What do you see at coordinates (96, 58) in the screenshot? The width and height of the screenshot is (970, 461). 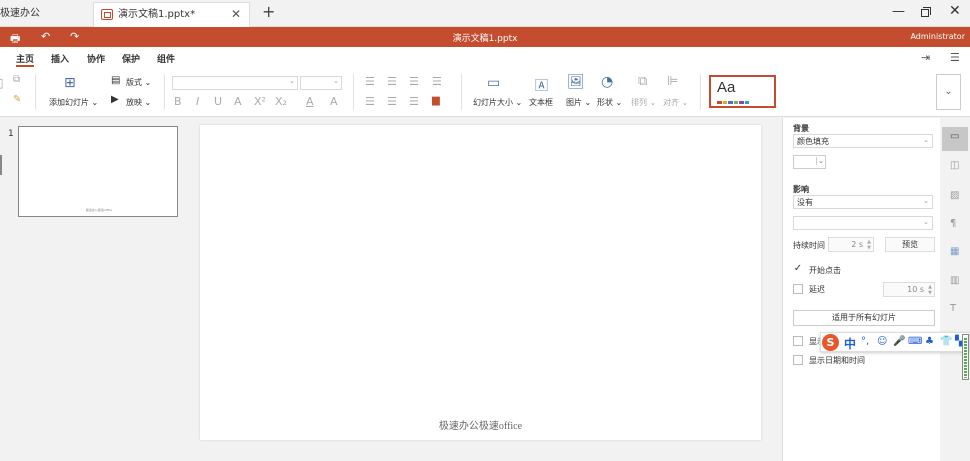 I see `tab-collaborate: 协作` at bounding box center [96, 58].